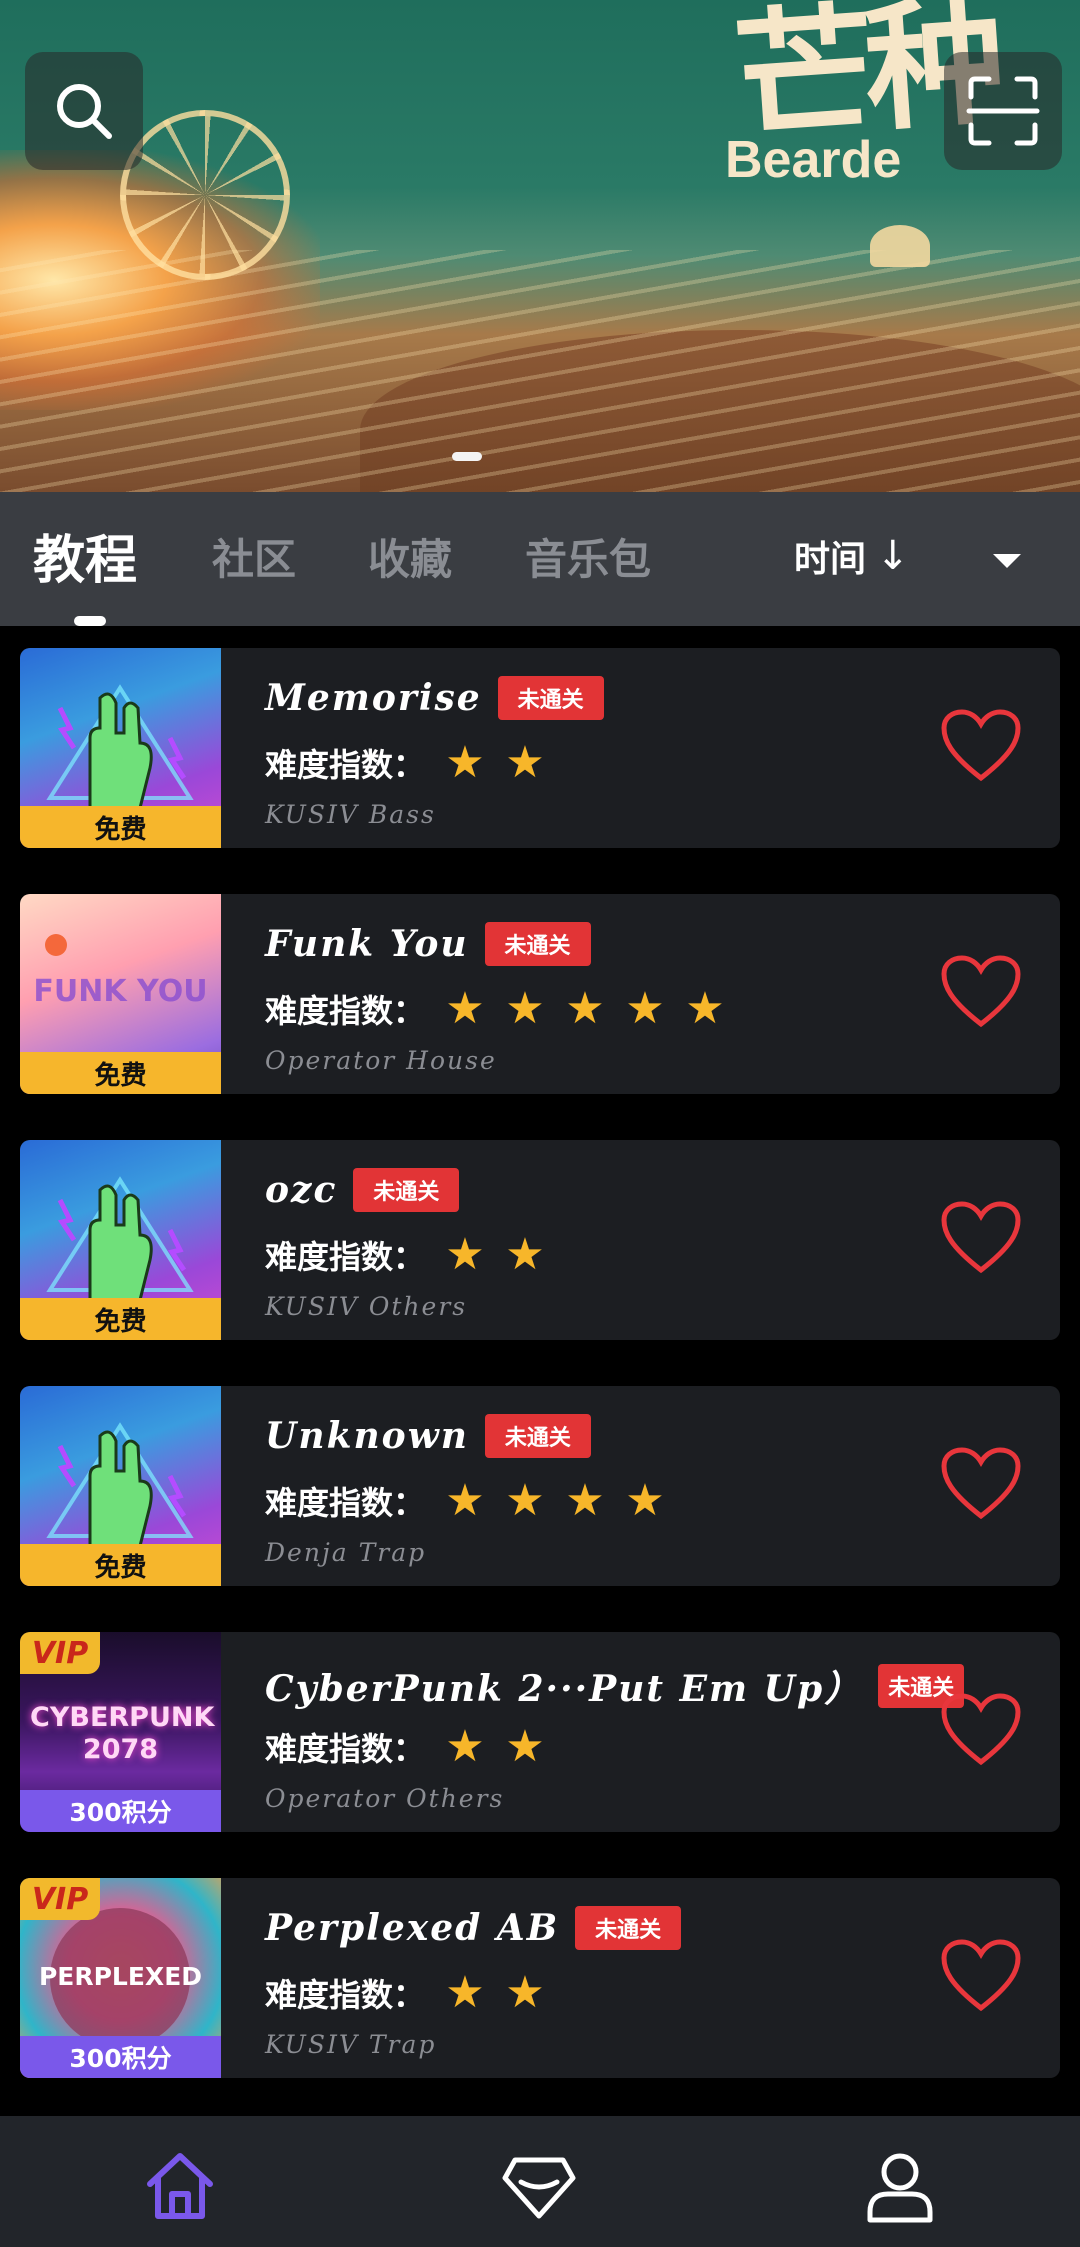 This screenshot has width=1080, height=2247. I want to click on song-meta: Operator Others, so click(384, 1798).